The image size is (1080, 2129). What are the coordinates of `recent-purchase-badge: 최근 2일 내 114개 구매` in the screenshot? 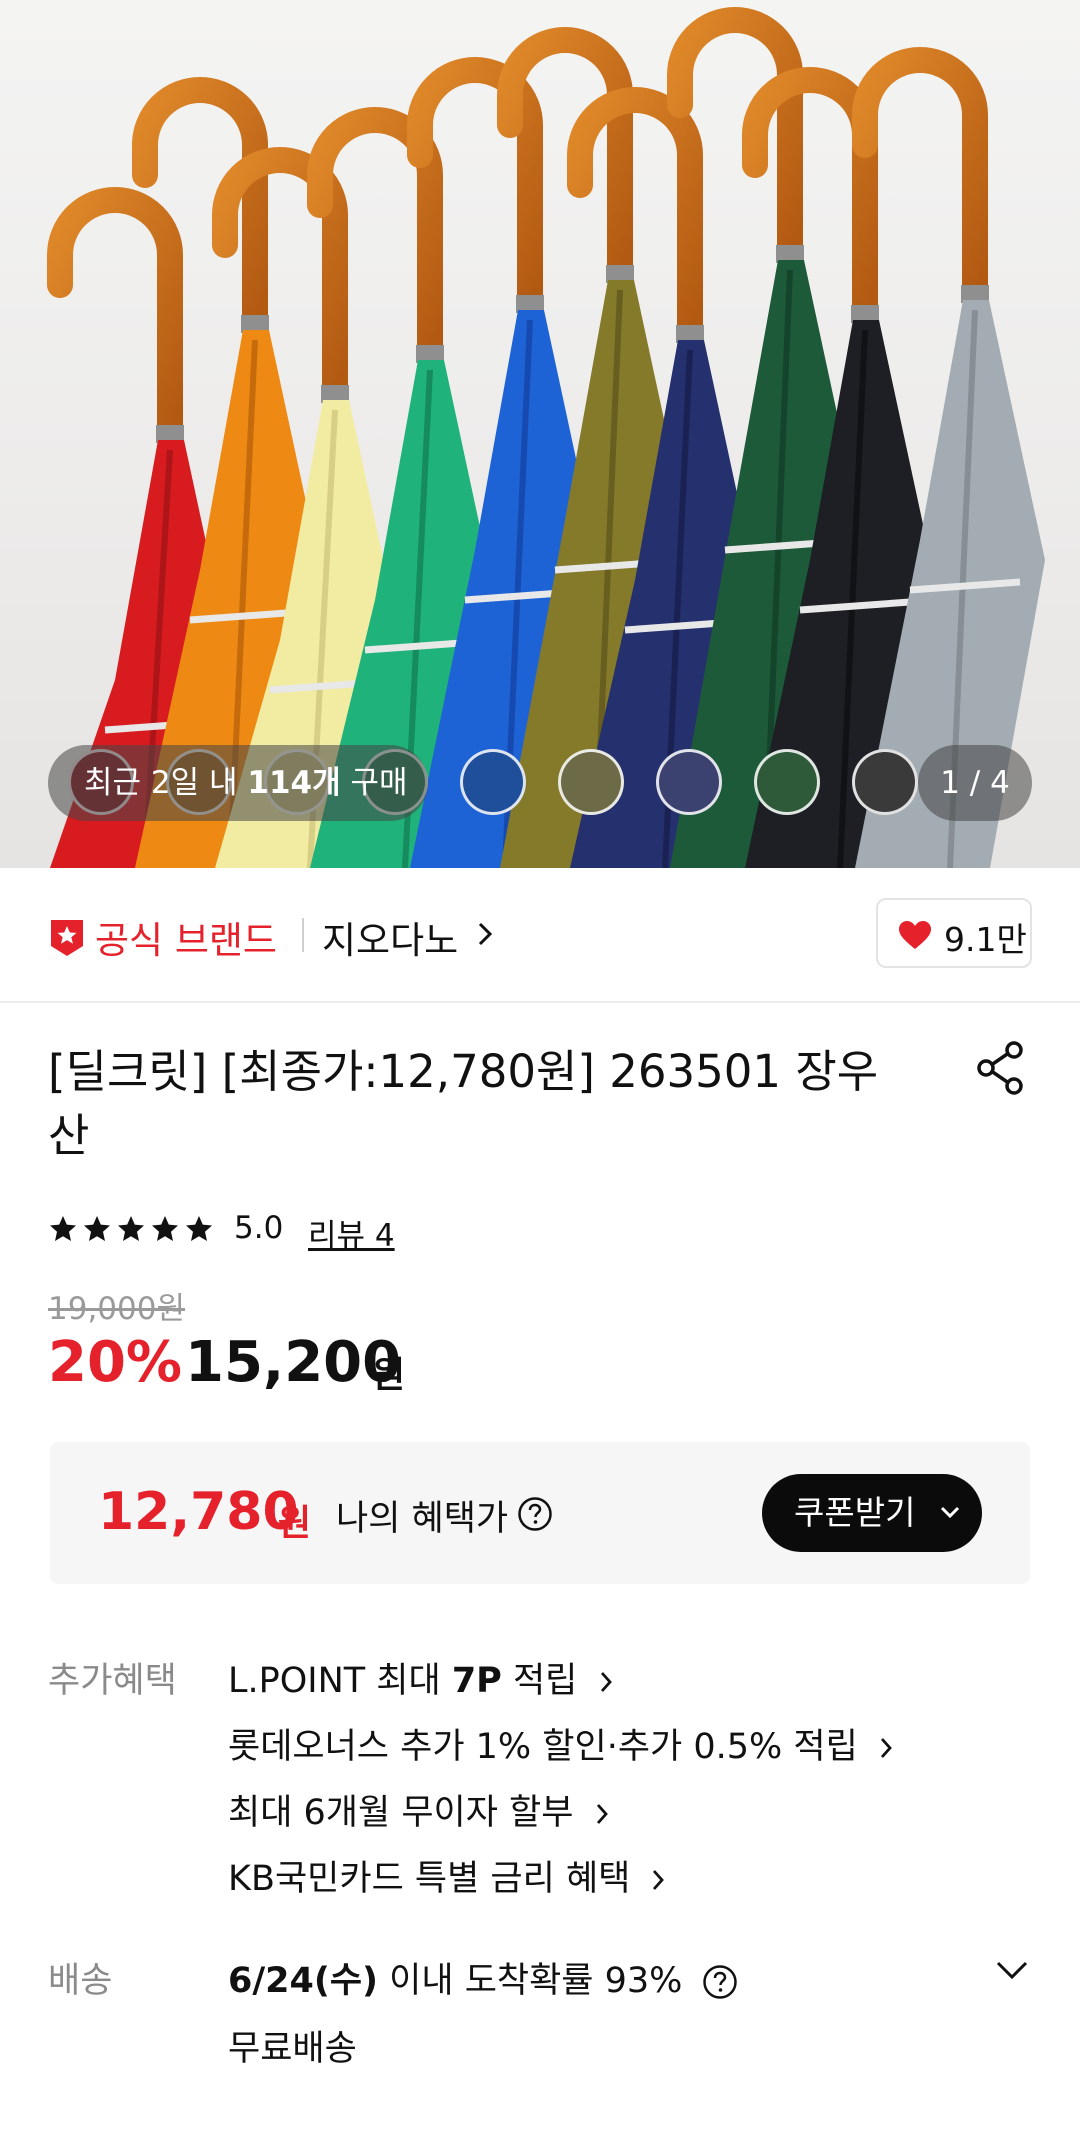 It's located at (238, 783).